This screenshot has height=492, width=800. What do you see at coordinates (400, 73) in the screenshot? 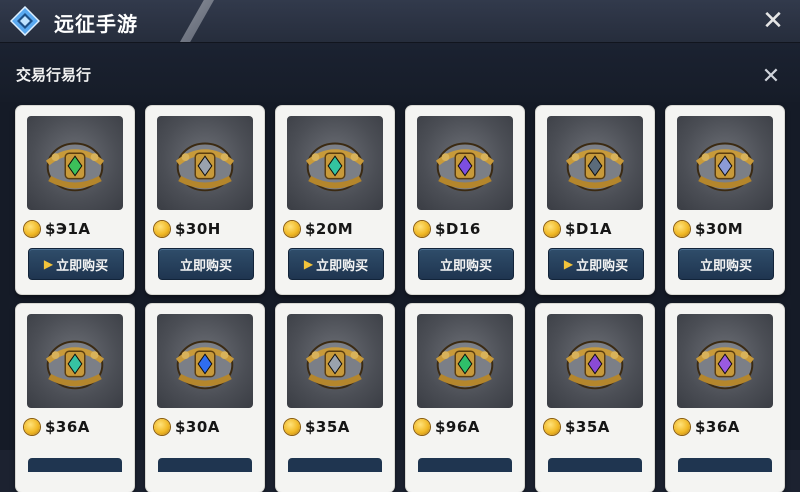
I see `panel-header: 交易行易行 ✕` at bounding box center [400, 73].